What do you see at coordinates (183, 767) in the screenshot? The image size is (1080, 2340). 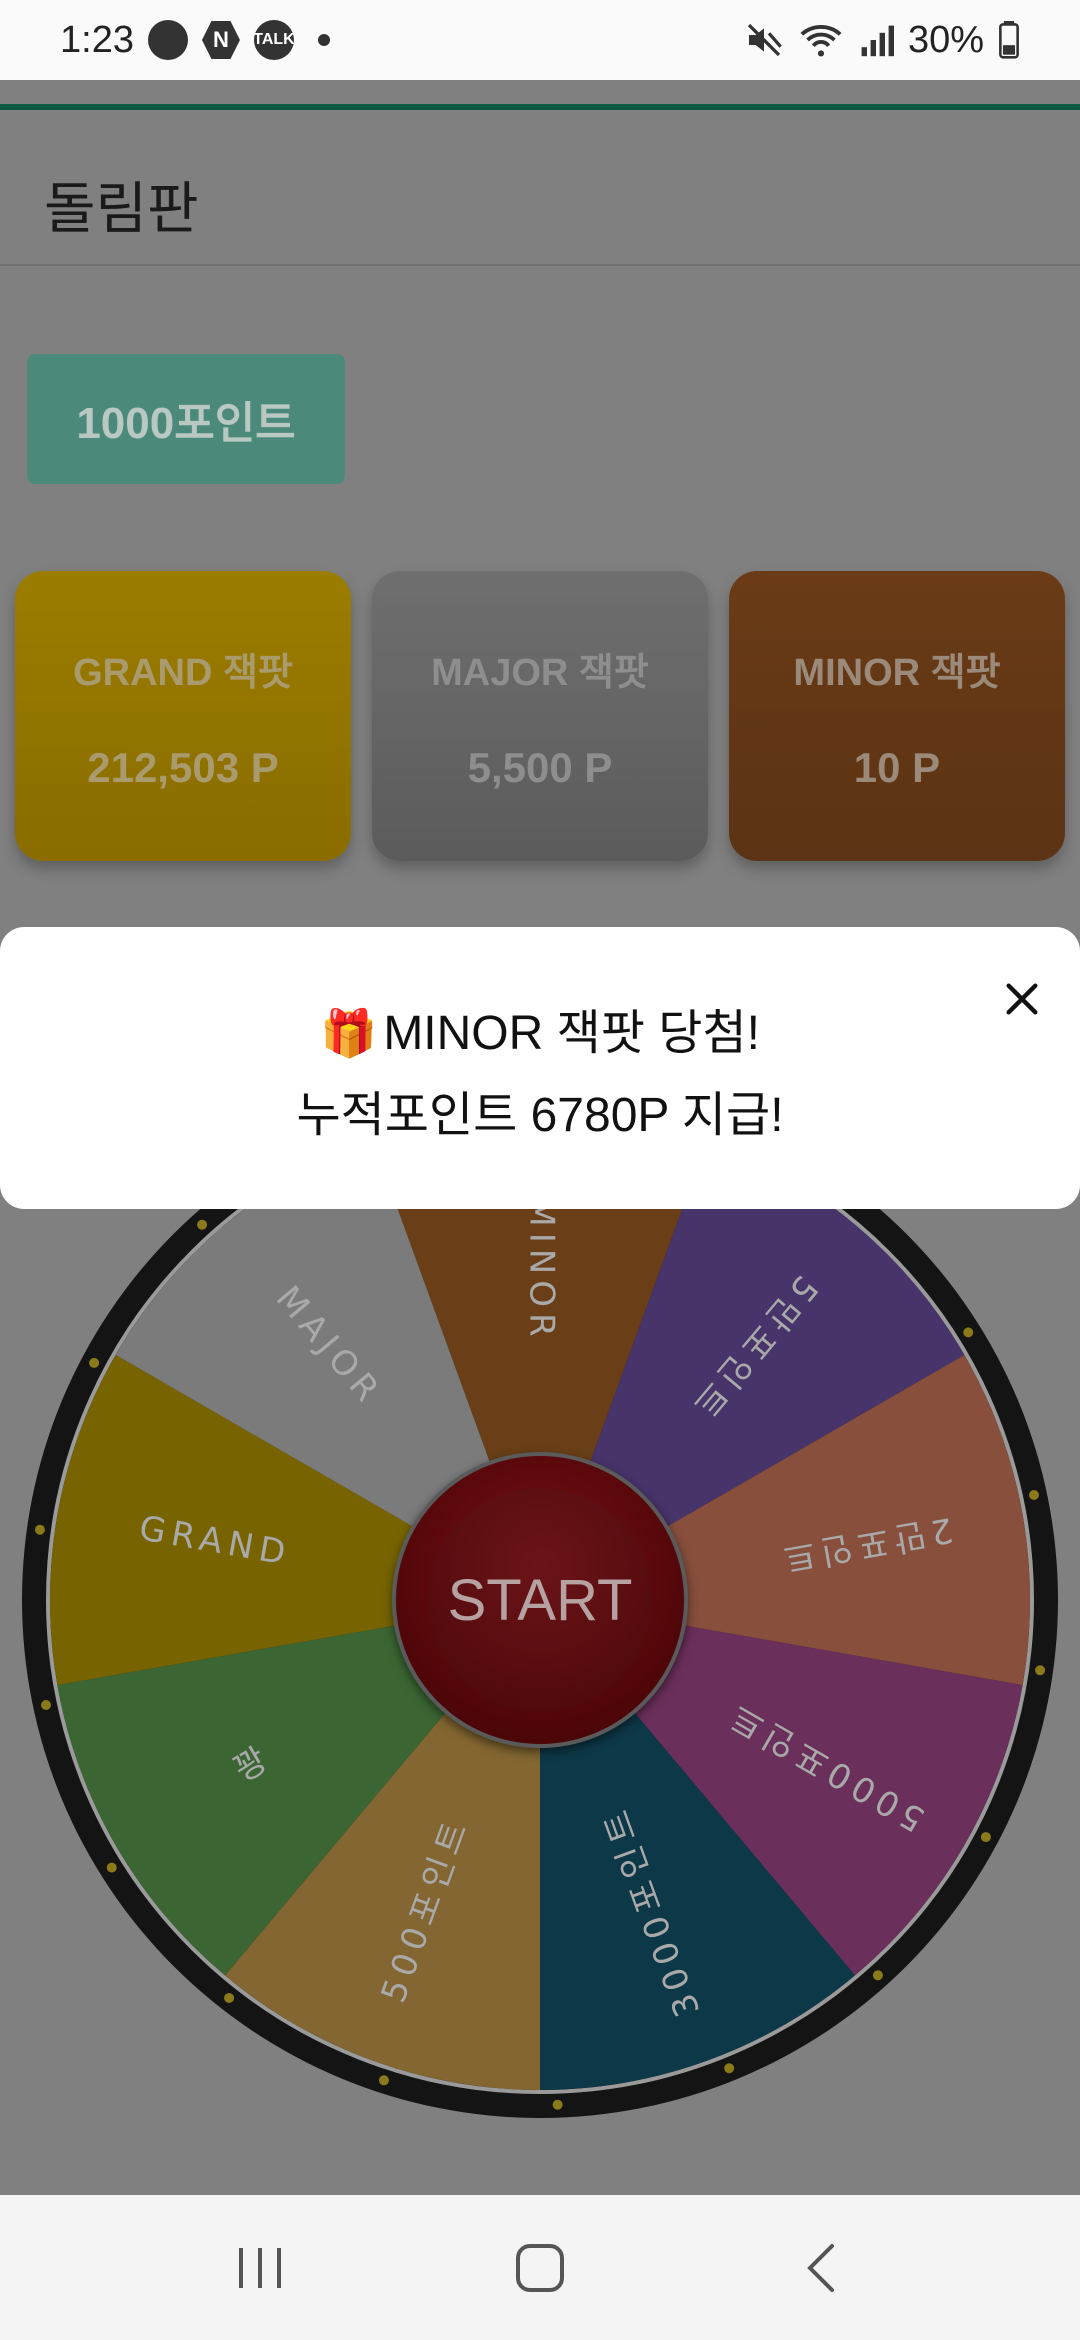 I see `grand-jackpot-value: 212,503 P` at bounding box center [183, 767].